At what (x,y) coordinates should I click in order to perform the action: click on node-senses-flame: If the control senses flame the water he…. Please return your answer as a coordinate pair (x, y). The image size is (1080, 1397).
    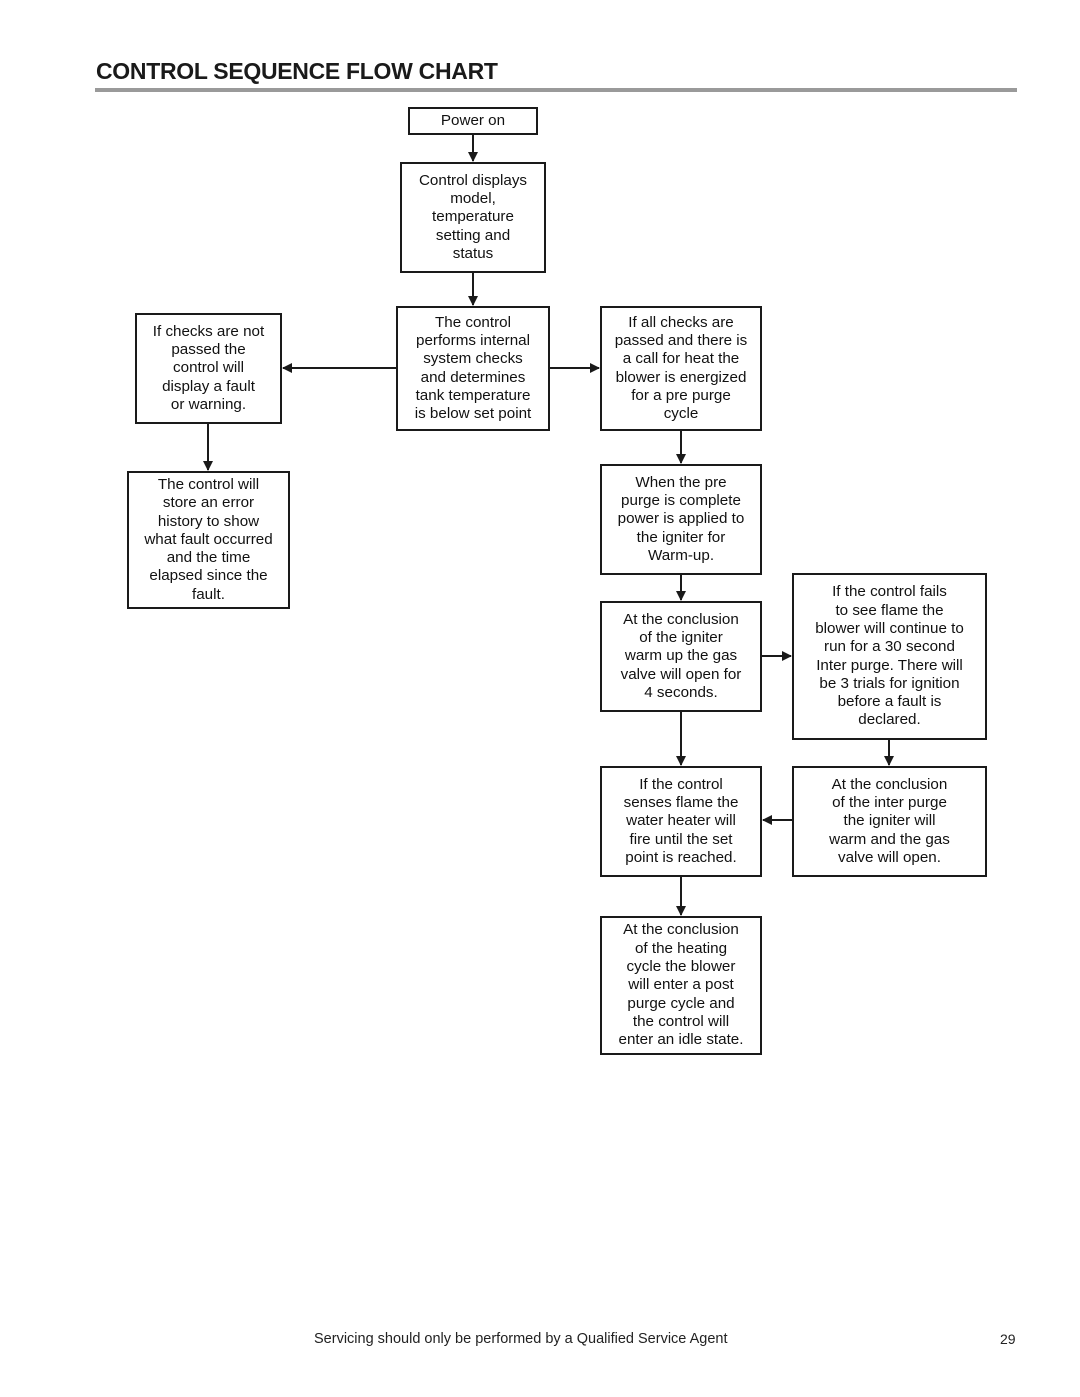
    Looking at the image, I should click on (681, 821).